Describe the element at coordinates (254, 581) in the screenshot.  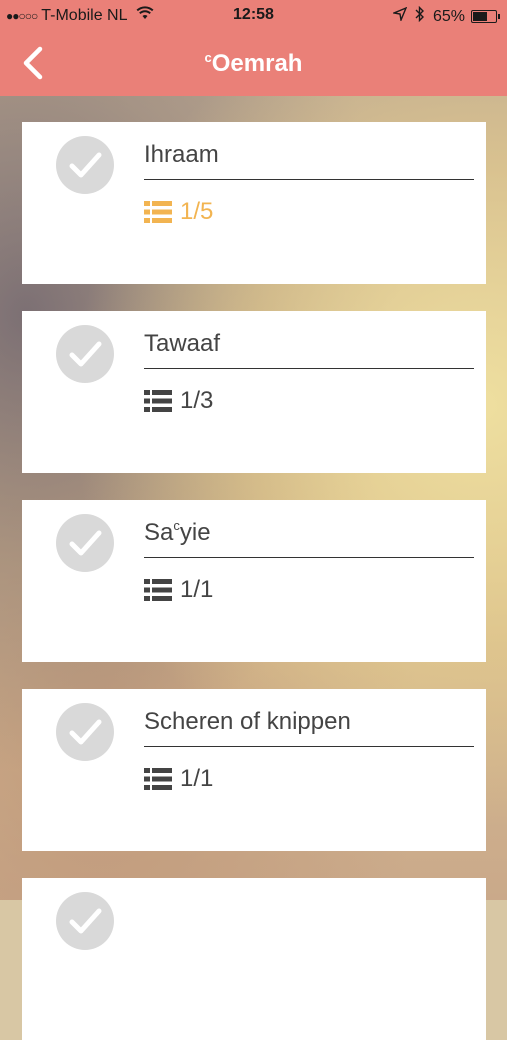
I see `step-card: Sacyie 1/1` at that location.